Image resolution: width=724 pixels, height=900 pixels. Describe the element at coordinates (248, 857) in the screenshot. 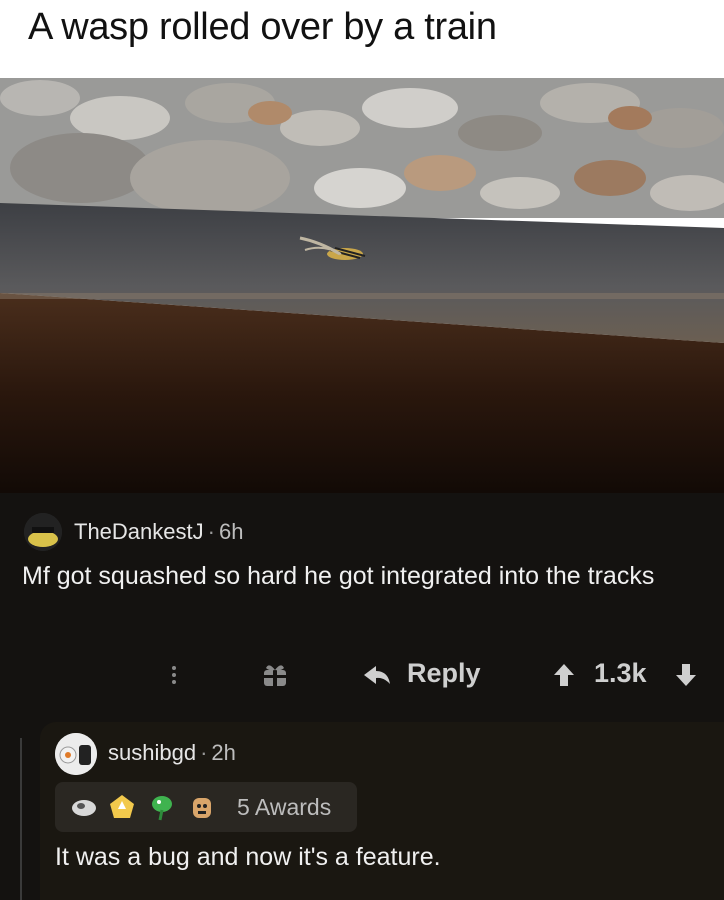

I see `reply-body: It was a bug and now it's a feature.` at that location.